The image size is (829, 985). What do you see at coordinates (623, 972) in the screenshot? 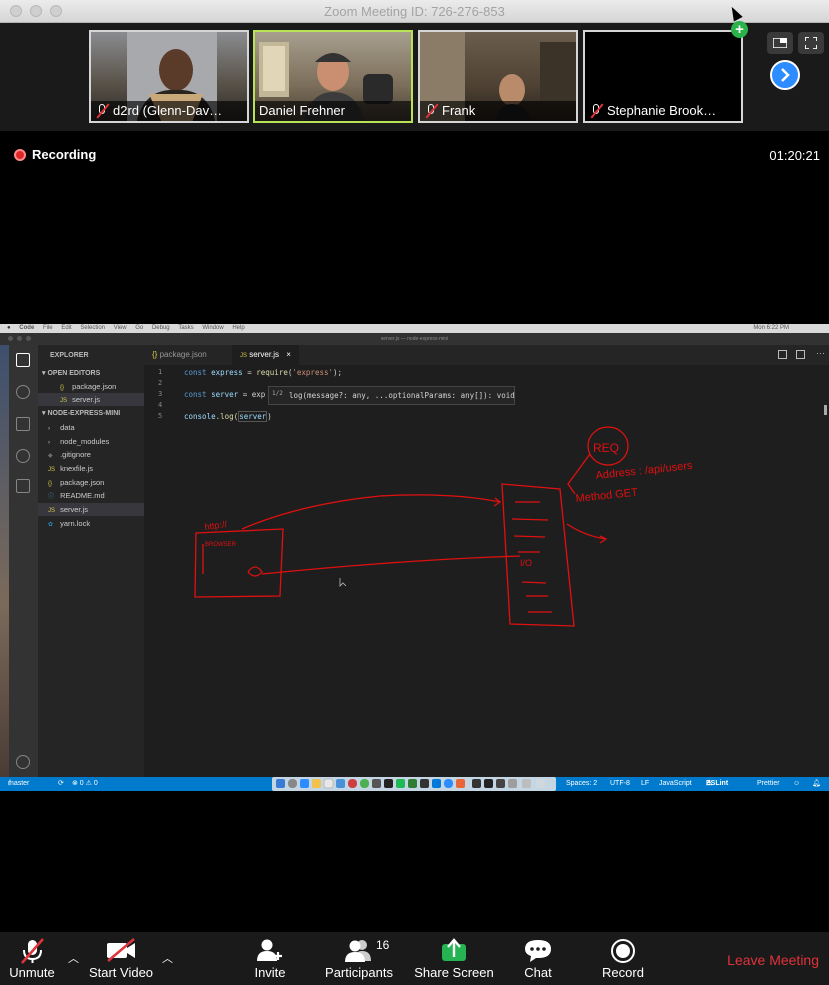
I see `record-label: Record` at bounding box center [623, 972].